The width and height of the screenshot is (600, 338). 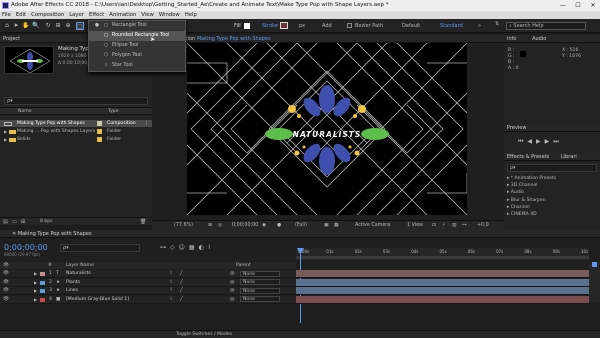 I want to click on project-item: ▶ Solids Folder, so click(x=76, y=139).